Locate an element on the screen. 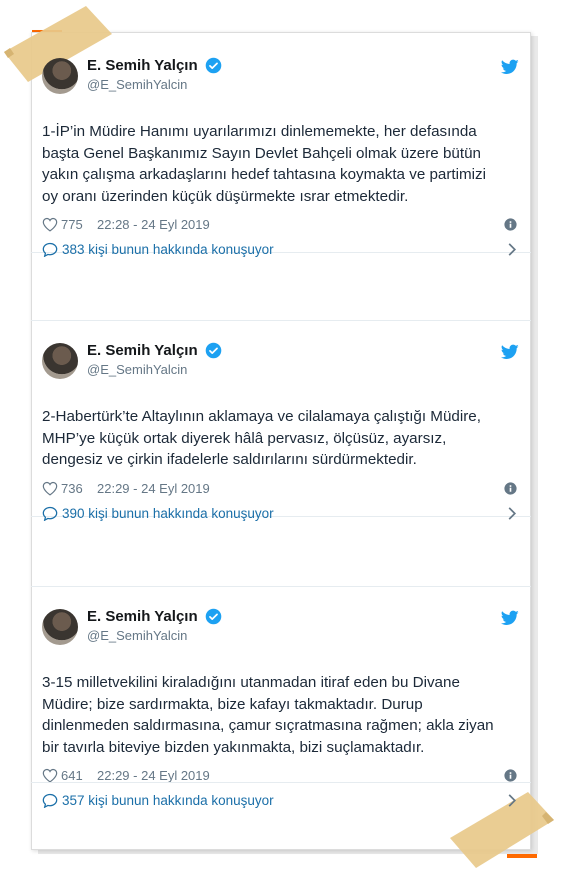  conversation-count-label: 383 kişi bunun hakkında konuşuyor is located at coordinates (168, 249).